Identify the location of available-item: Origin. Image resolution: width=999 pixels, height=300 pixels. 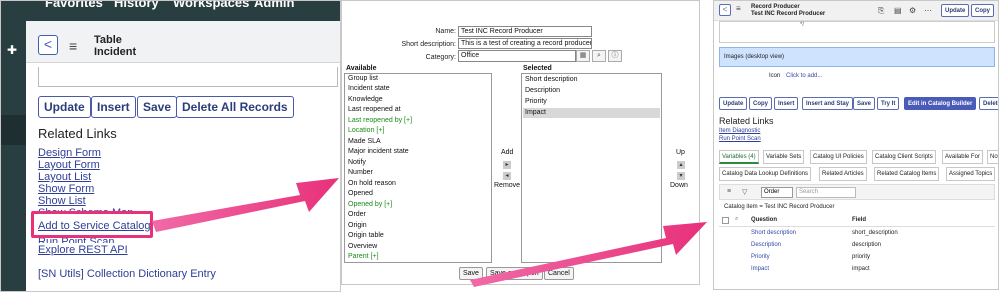
(357, 225).